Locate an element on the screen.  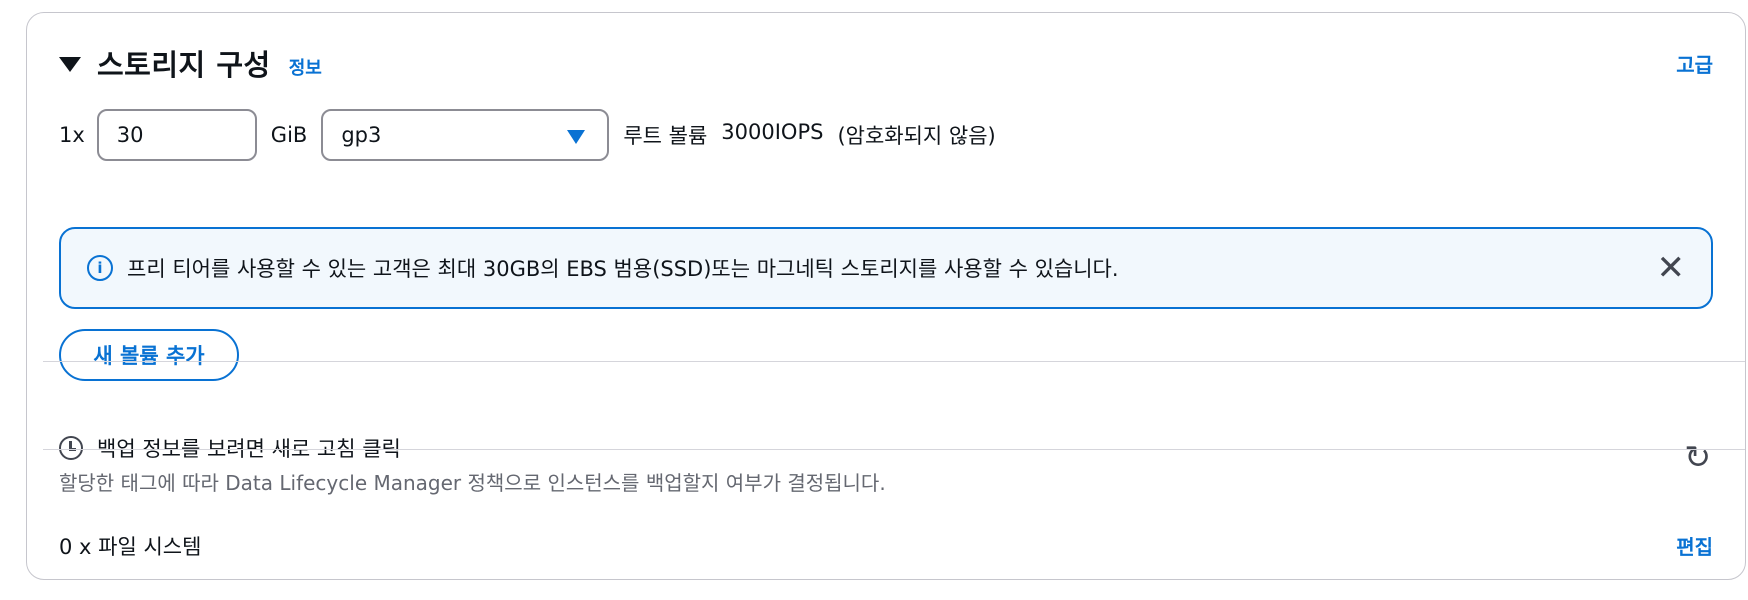
iops-label: 3000IOPS is located at coordinates (772, 132).